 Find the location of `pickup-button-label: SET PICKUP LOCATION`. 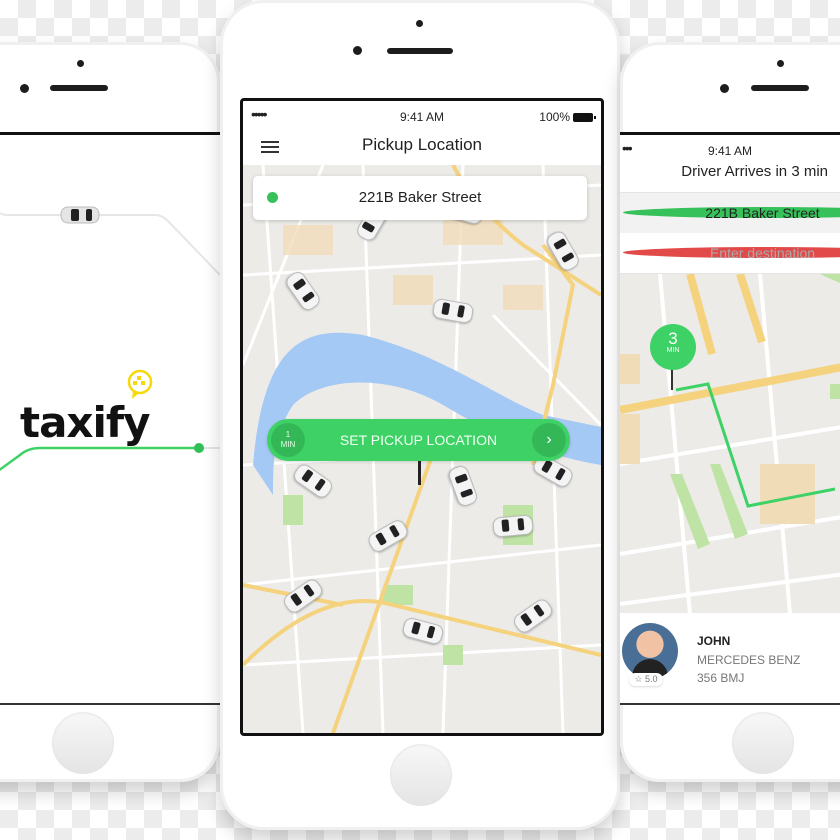

pickup-button-label: SET PICKUP LOCATION is located at coordinates (418, 440).